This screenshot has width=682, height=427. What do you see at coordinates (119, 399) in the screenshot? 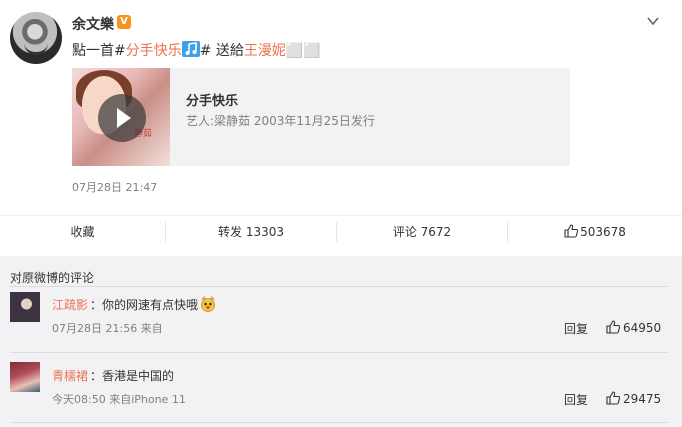
I see `comment-meta: 今天08:50 来自iPhone 11` at bounding box center [119, 399].